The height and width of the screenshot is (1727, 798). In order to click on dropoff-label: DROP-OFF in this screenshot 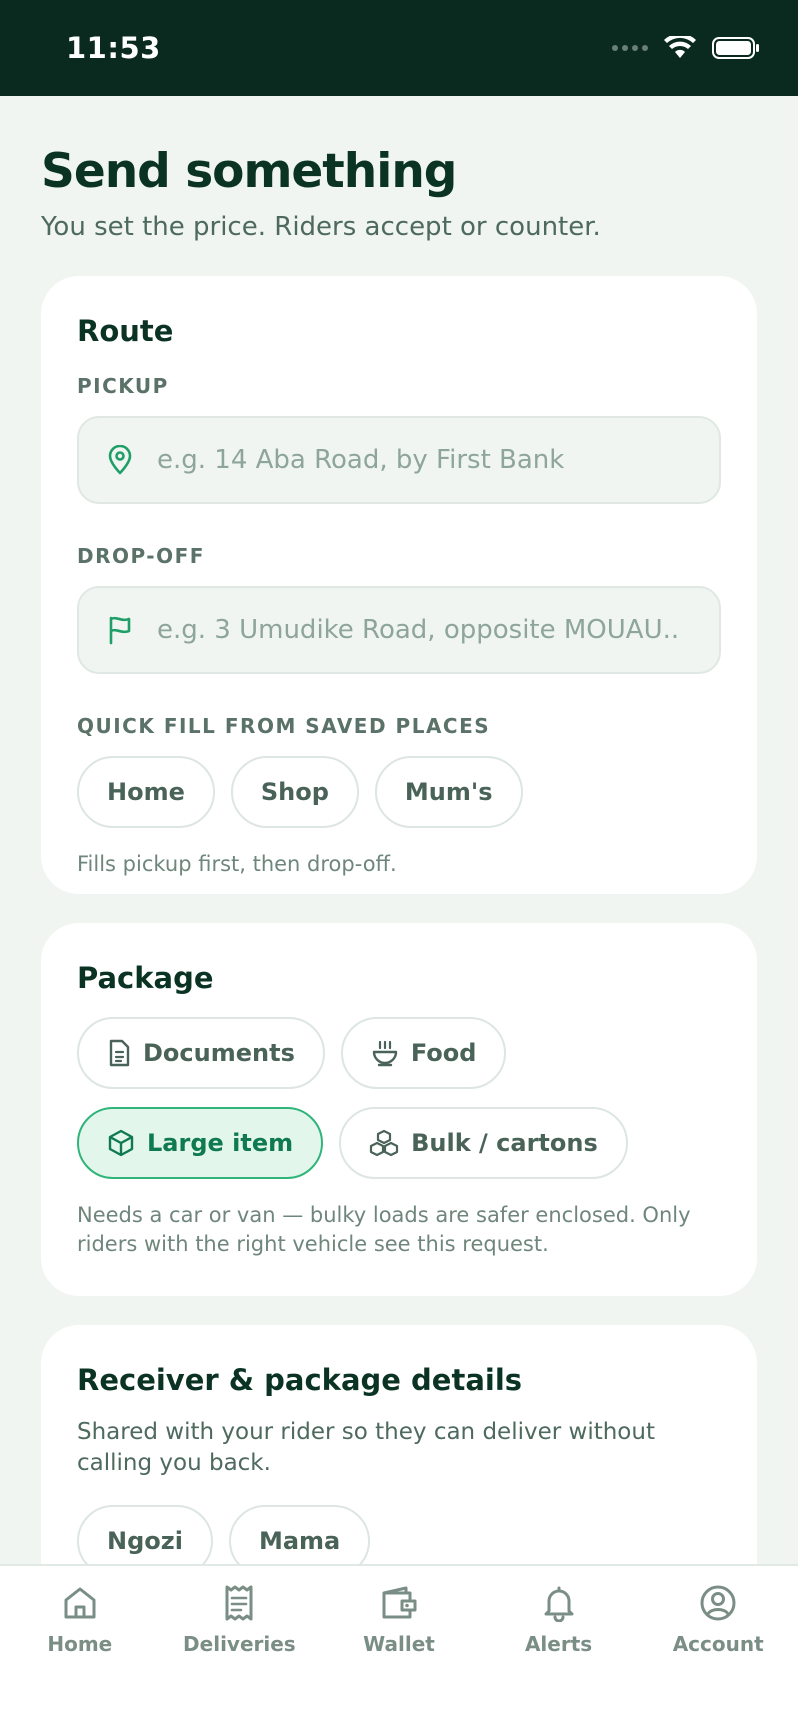, I will do `click(141, 556)`.